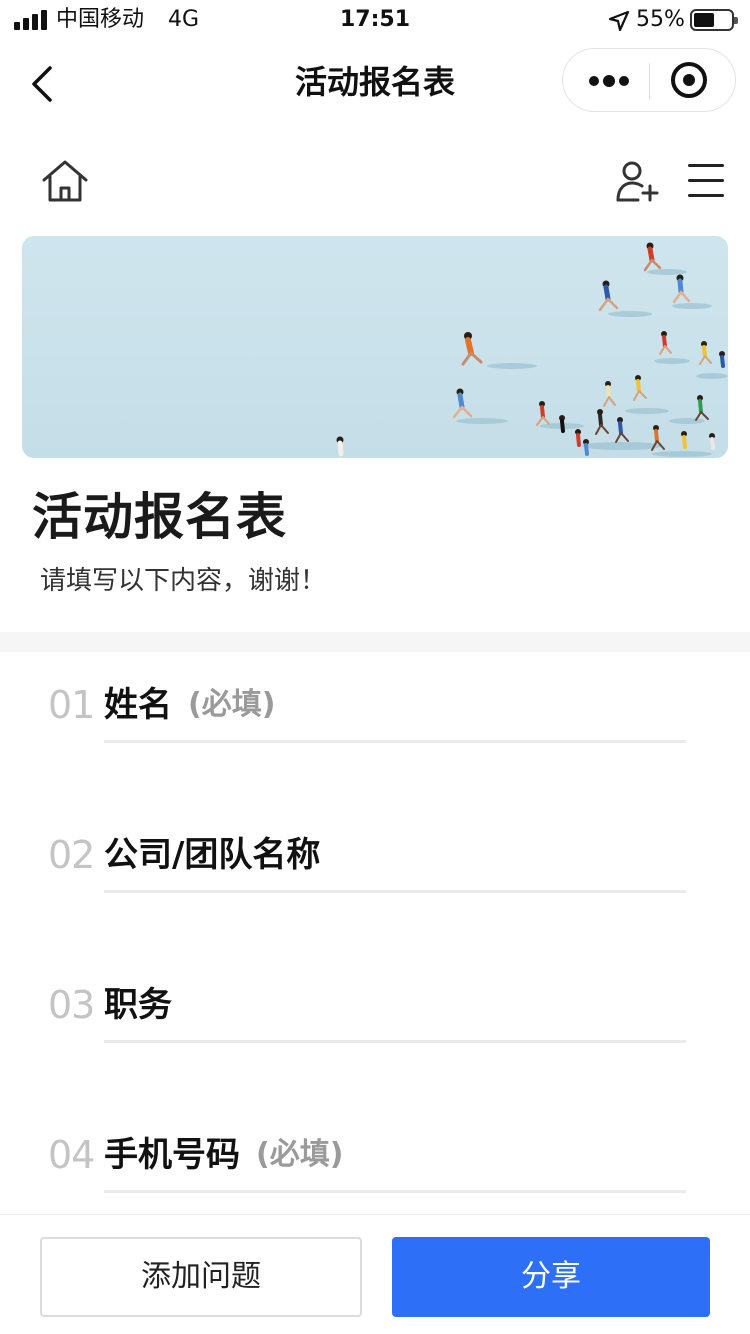 This screenshot has height=1334, width=750. I want to click on battery-icon, so click(714, 20).